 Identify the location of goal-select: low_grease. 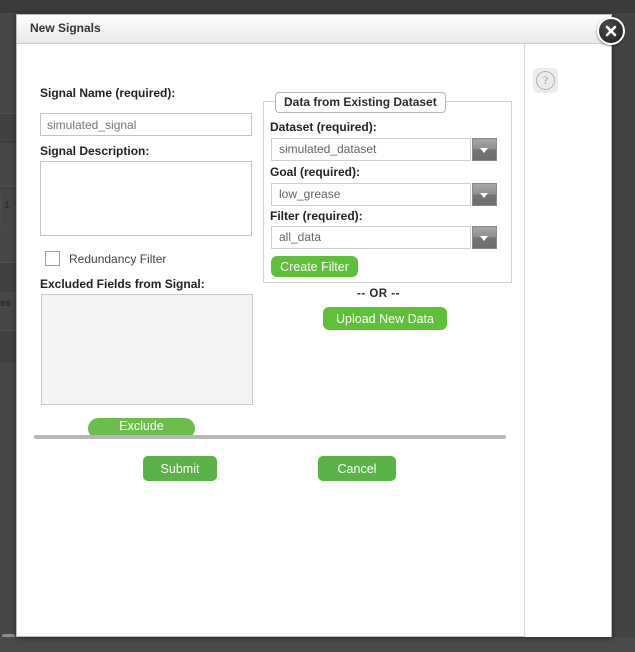
(384, 194).